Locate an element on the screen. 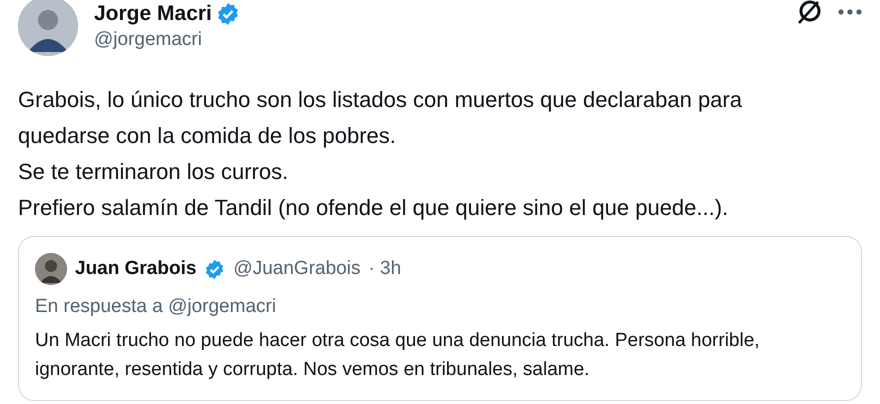 Image resolution: width=880 pixels, height=404 pixels. author-handle: @jorgemacri is located at coordinates (437, 40).